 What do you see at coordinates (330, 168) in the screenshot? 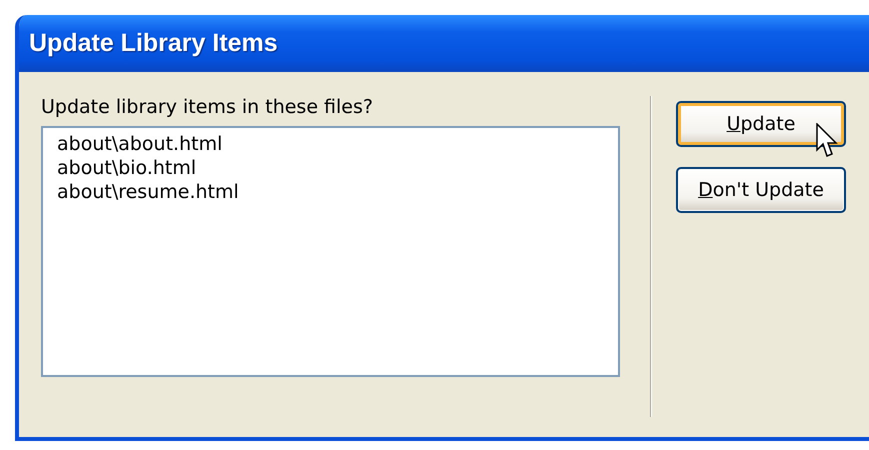
I see `file-item: about\bio.html` at bounding box center [330, 168].